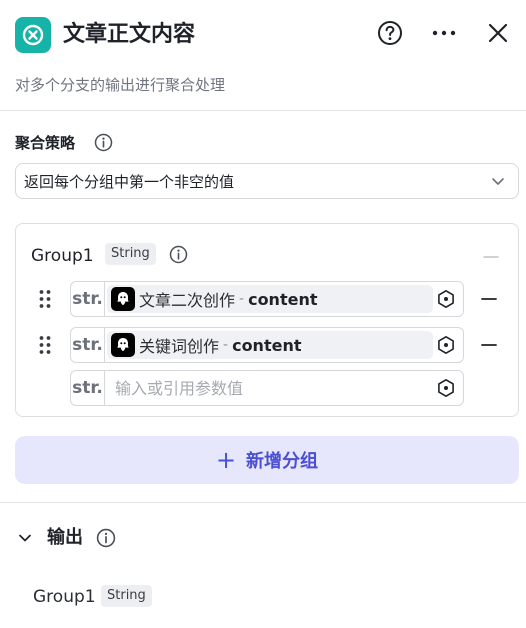 Image resolution: width=526 pixels, height=628 pixels. I want to click on strategy-selected-value: 返回每个分组中第一个非空的值, so click(129, 181).